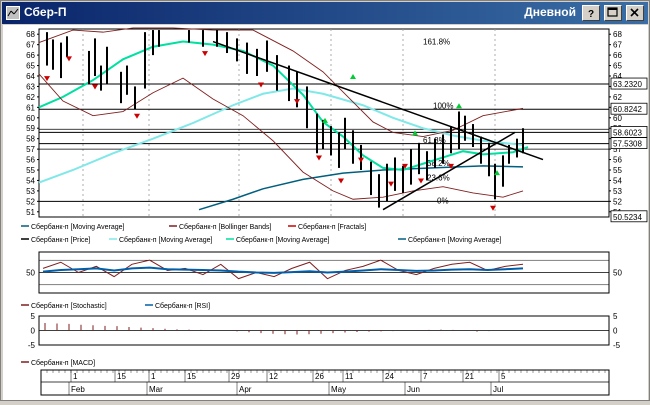 The height and width of the screenshot is (405, 650). I want to click on y-tick-left: 52, so click(30, 201).